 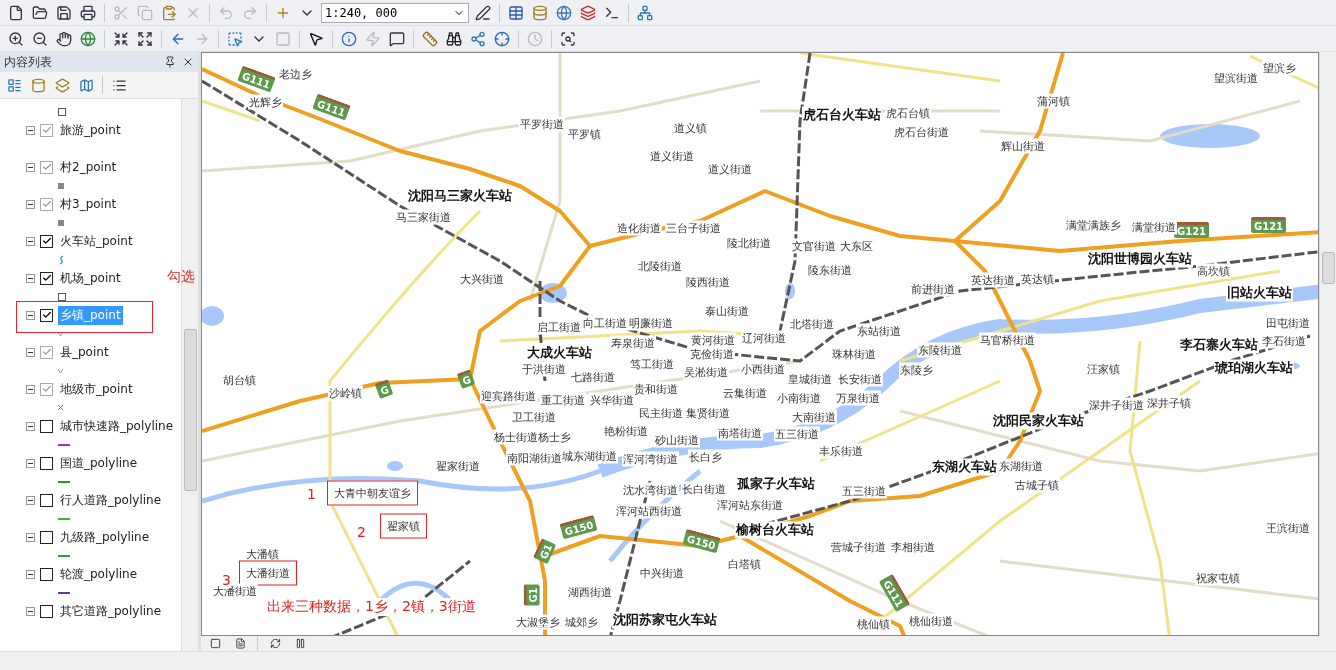 I want to click on layer-name: 机场_point, so click(x=90, y=278).